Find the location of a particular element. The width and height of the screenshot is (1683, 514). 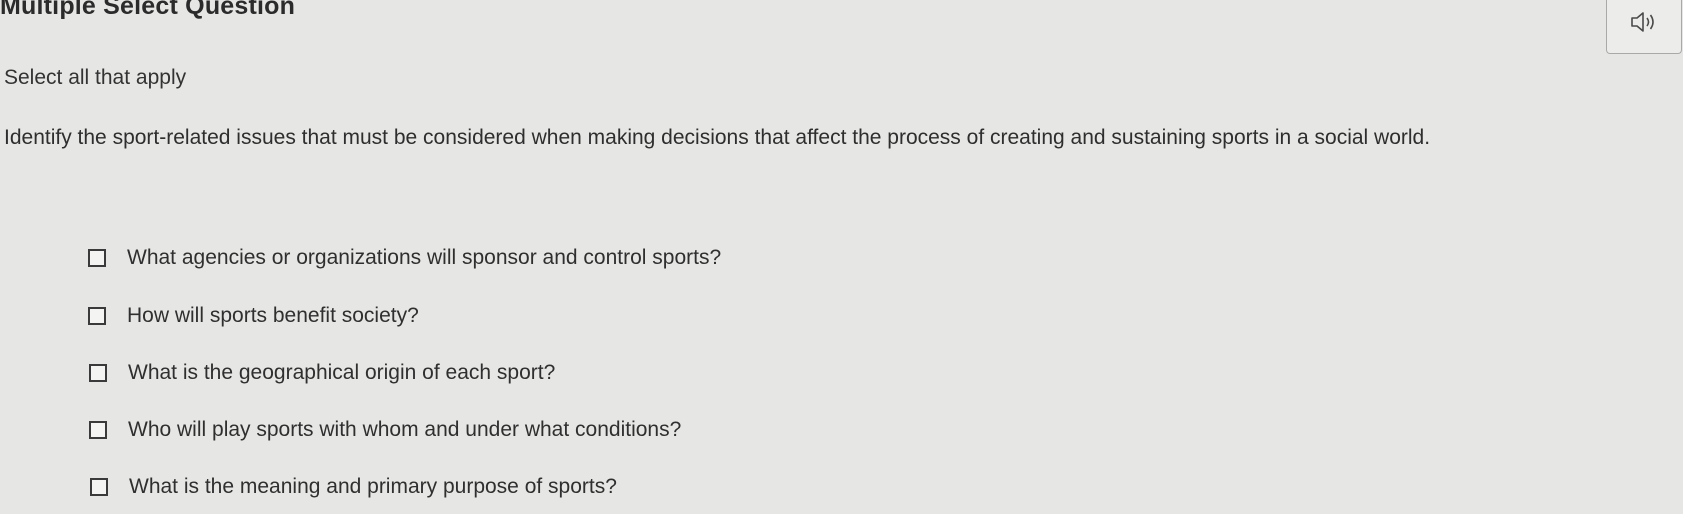

option-label: How will sports benefit society? is located at coordinates (273, 315).